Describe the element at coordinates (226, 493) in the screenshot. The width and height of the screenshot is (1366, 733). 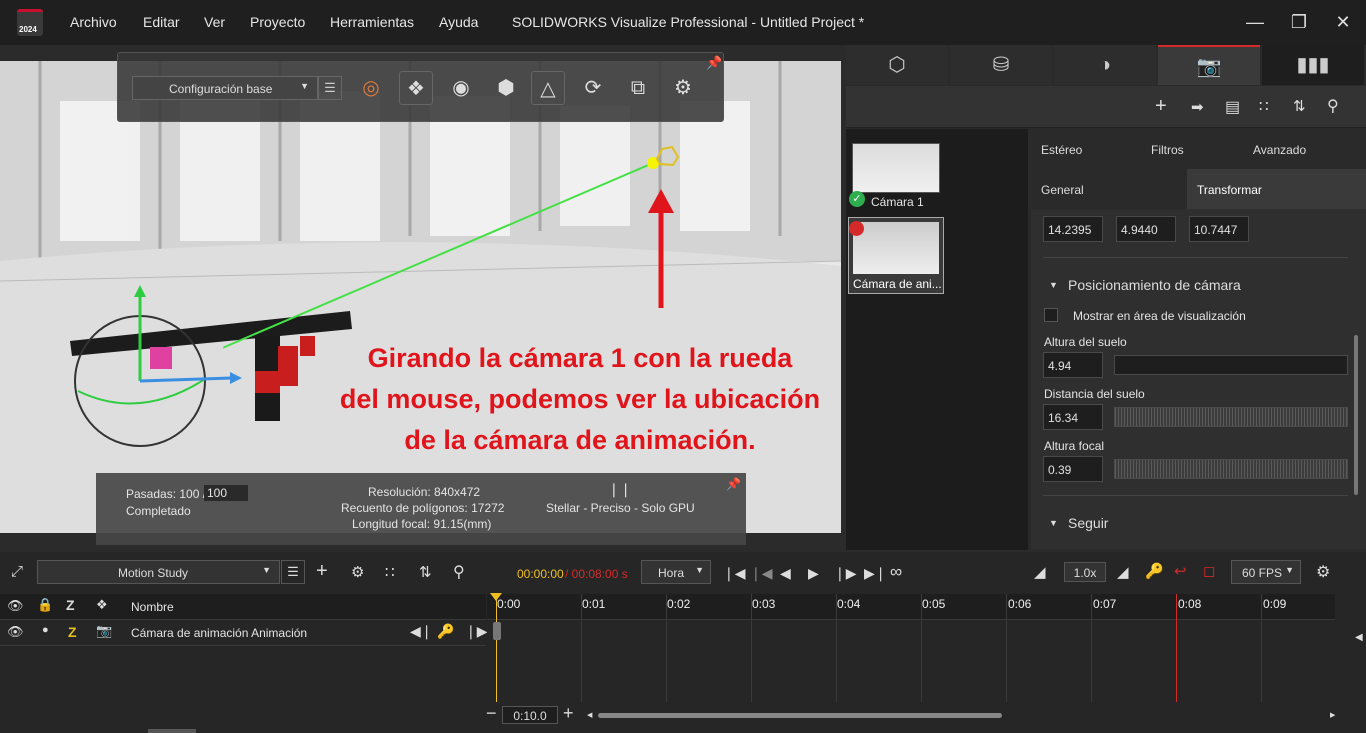
I see `passes-input: 100` at that location.